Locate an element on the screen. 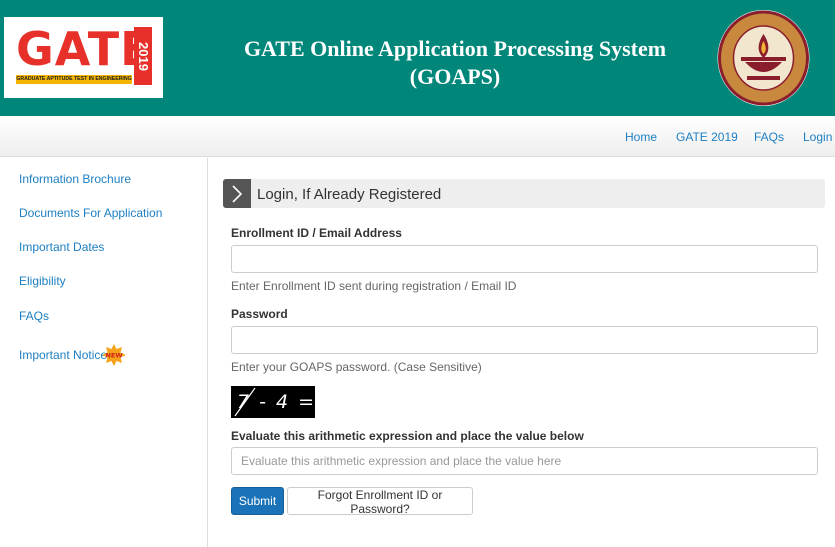 The height and width of the screenshot is (547, 835). enrollment-id-input is located at coordinates (524, 259).